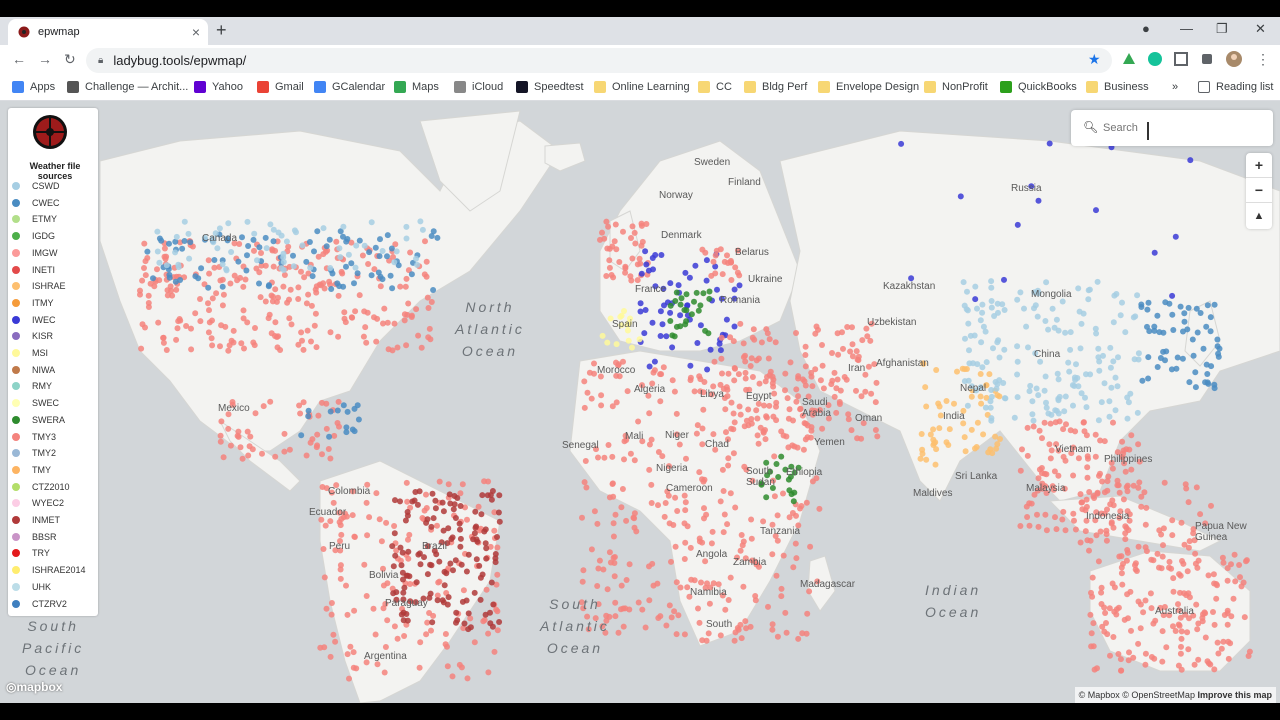  What do you see at coordinates (30, 353) in the screenshot?
I see `legend-item: MSI` at bounding box center [30, 353].